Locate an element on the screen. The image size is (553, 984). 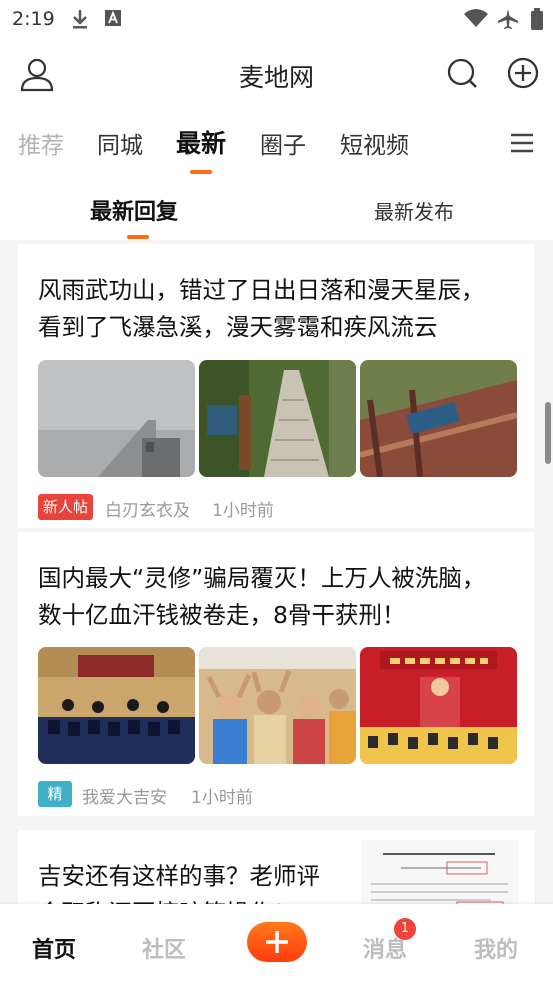
post-card: 吉安还有这样的事？老师评 会职称还要搞暗箱操作? is located at coordinates (276, 867).